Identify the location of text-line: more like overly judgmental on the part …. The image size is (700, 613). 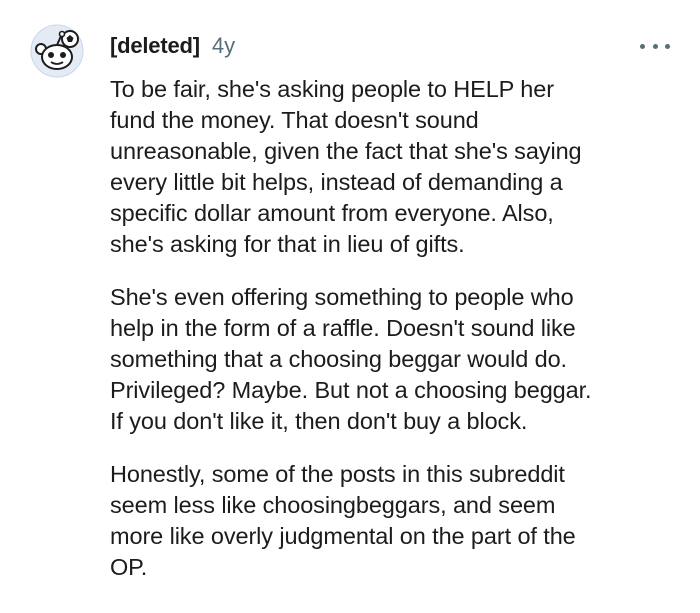
(343, 536).